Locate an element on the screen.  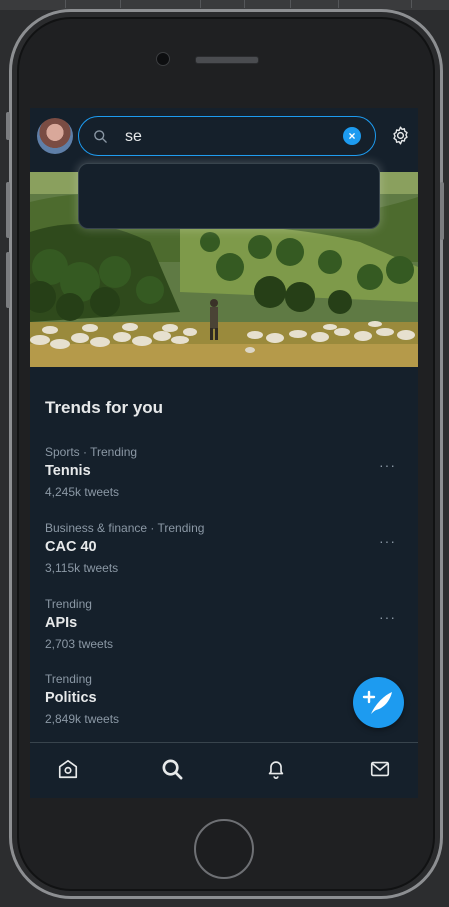
phone-volume-up-button is located at coordinates (8, 210).